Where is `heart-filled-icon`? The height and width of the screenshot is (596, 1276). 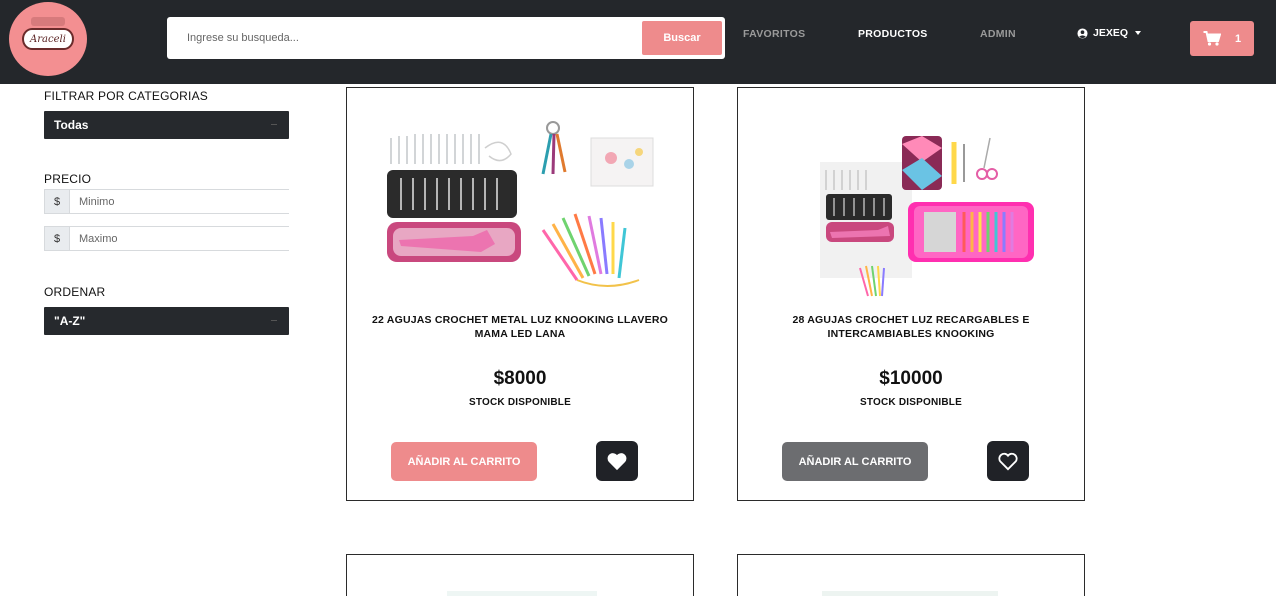
heart-filled-icon is located at coordinates (617, 462).